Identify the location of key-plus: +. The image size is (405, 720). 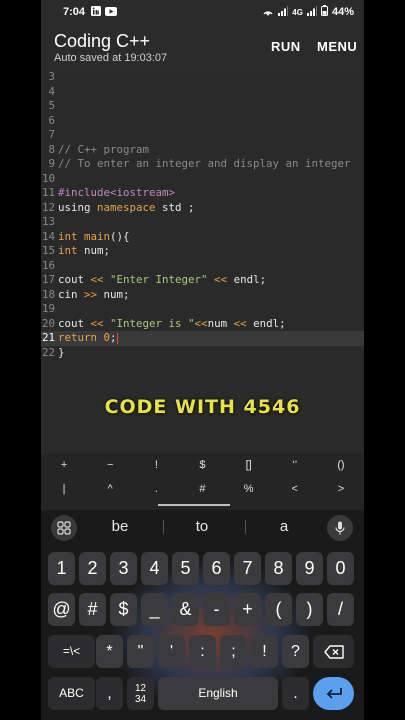
(247, 609).